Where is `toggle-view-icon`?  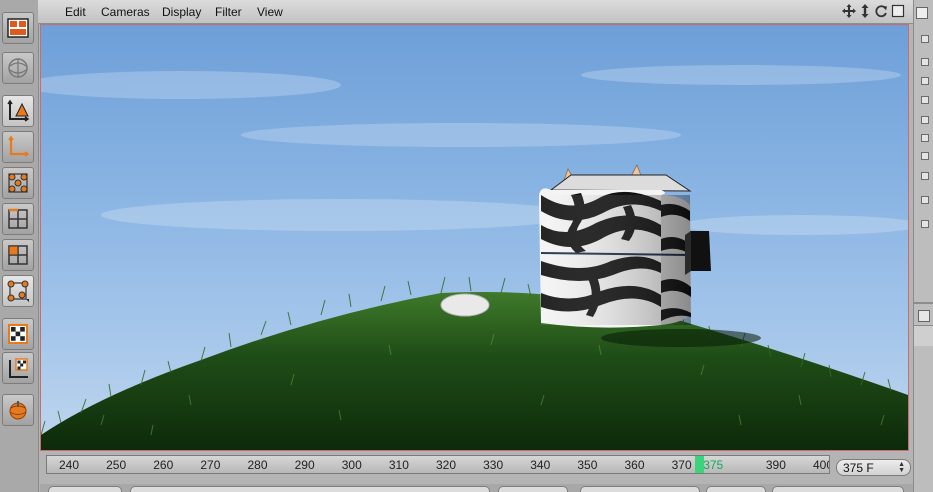 toggle-view-icon is located at coordinates (898, 11).